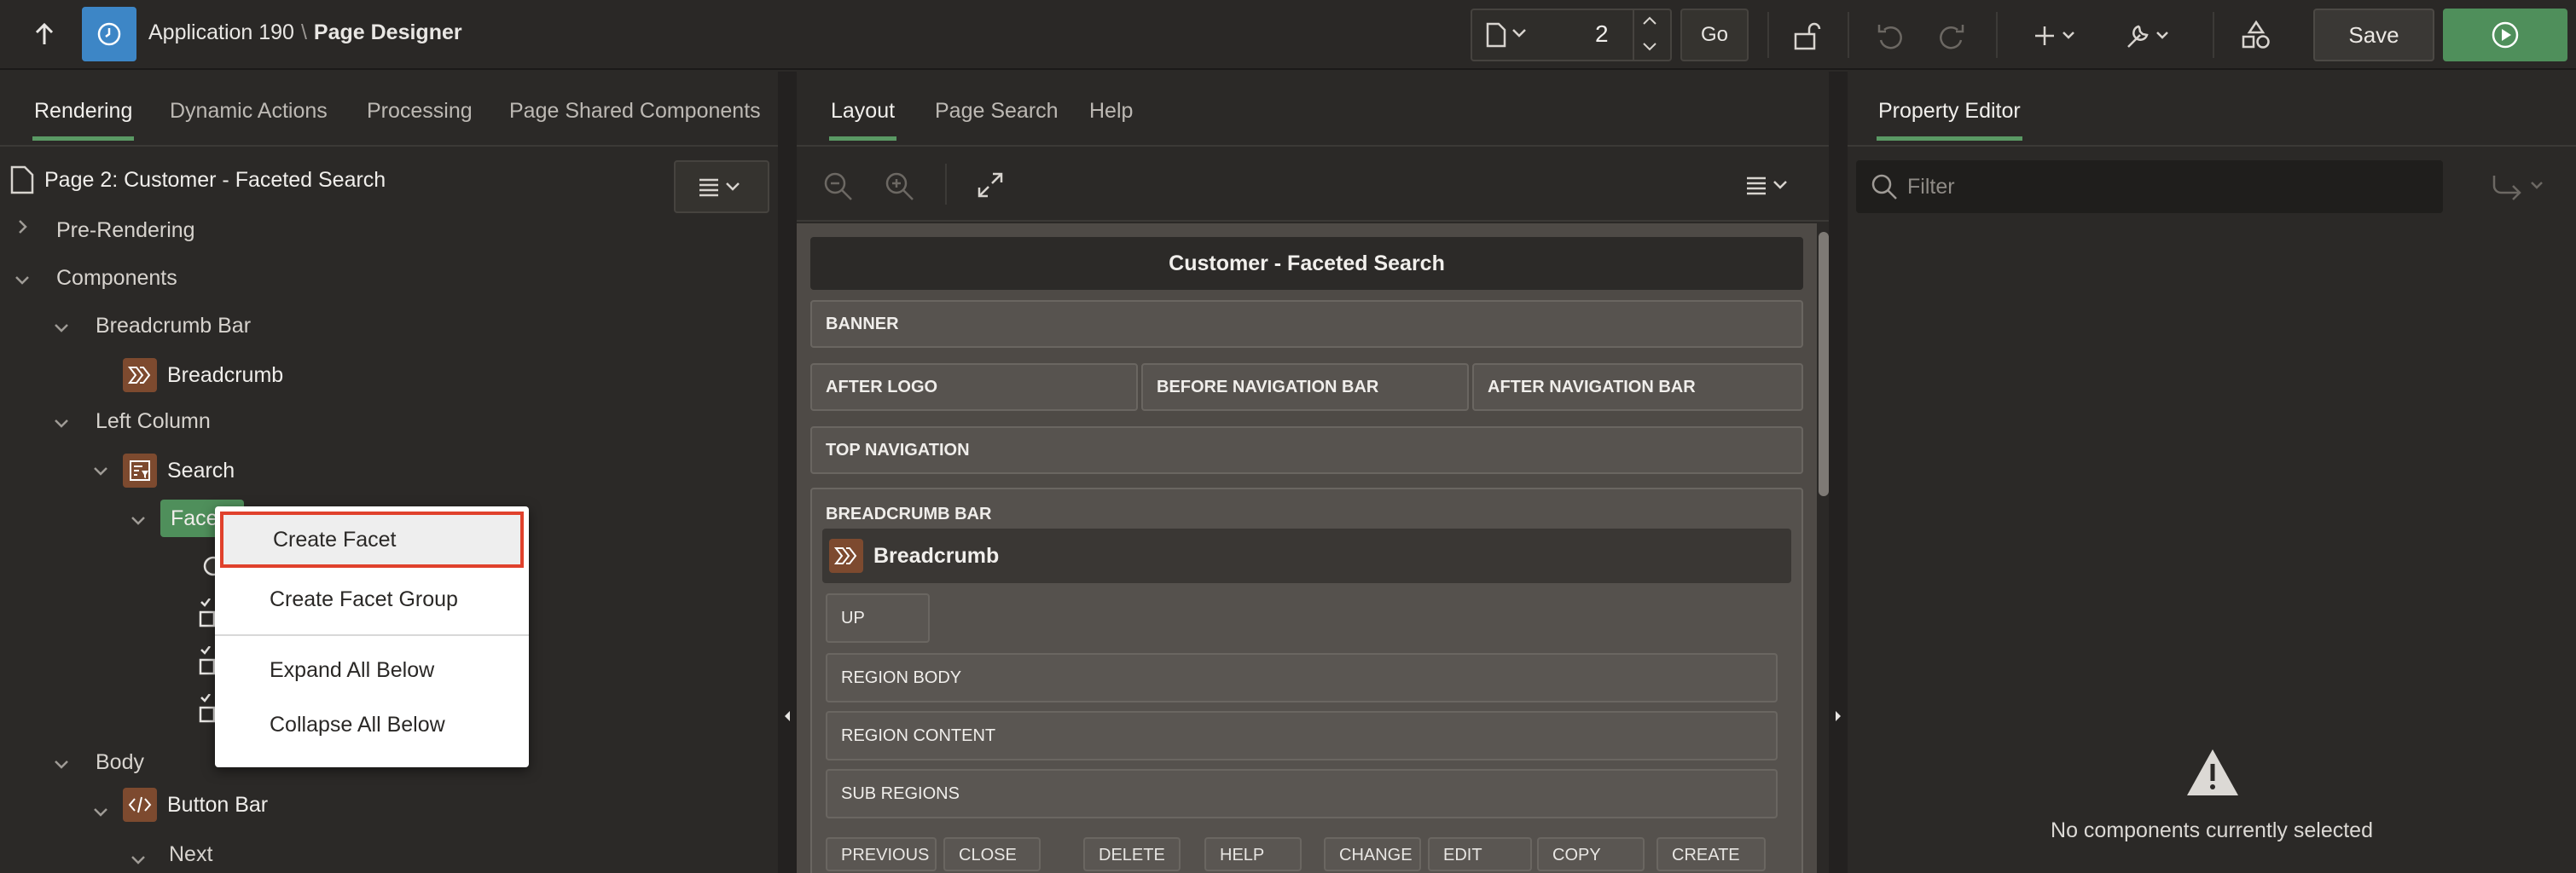 The height and width of the screenshot is (873, 2576). I want to click on tree-body: Body, so click(120, 762).